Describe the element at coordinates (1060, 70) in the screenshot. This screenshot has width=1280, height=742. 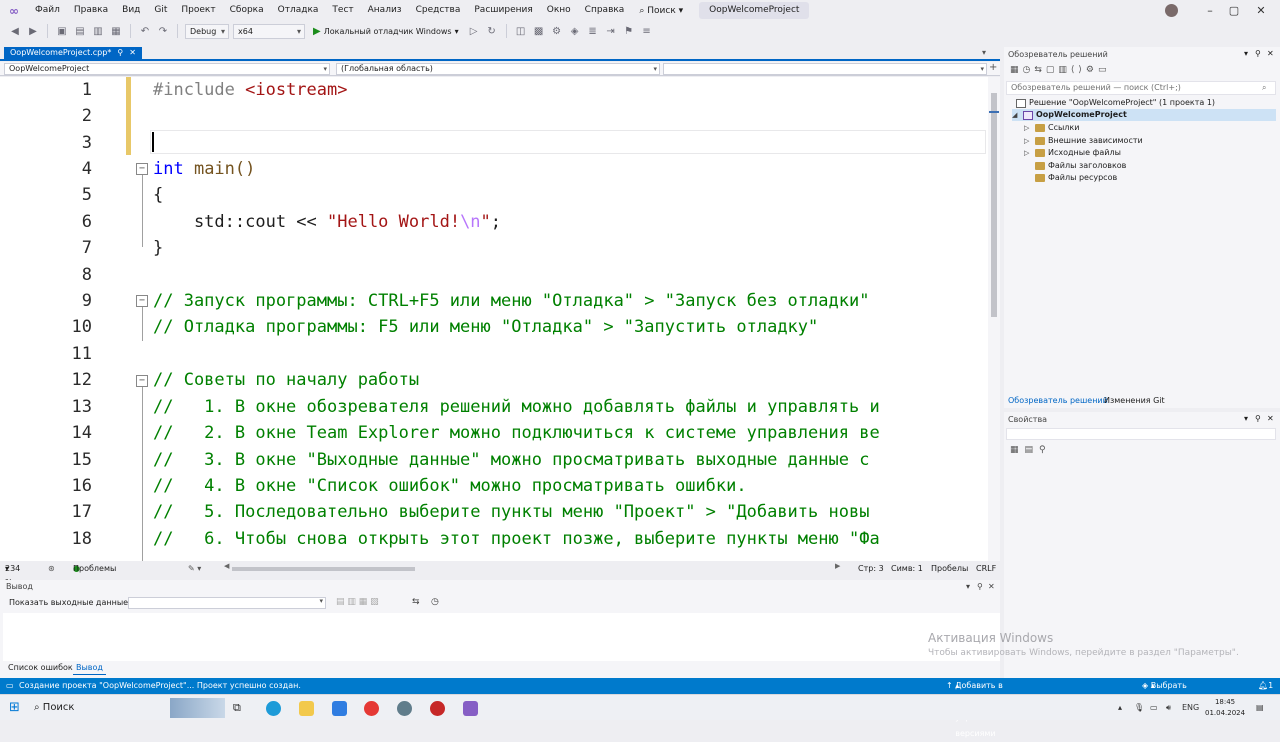
I see `solution-explorer-toolbar-icons: ▦◷⇆▢▥⟨⟩⚙▭` at that location.